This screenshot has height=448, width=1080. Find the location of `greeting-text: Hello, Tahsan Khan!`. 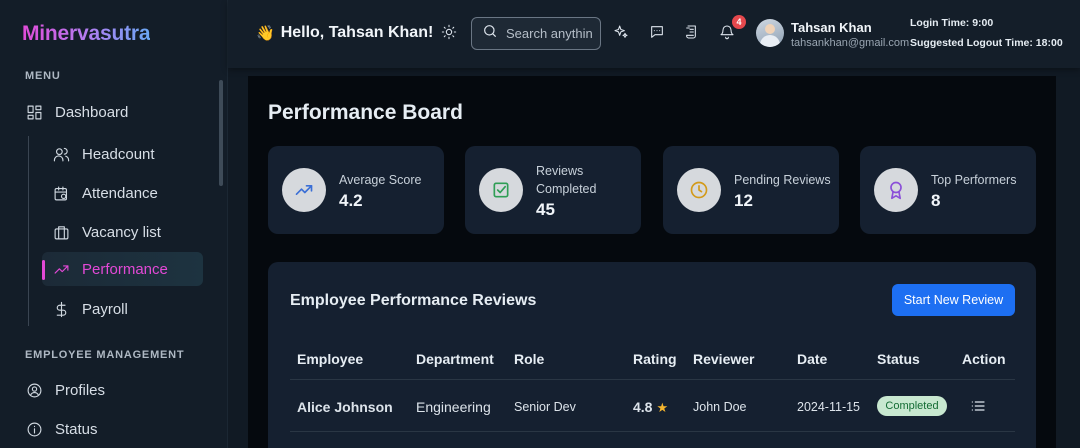

greeting-text: Hello, Tahsan Khan! is located at coordinates (357, 32).